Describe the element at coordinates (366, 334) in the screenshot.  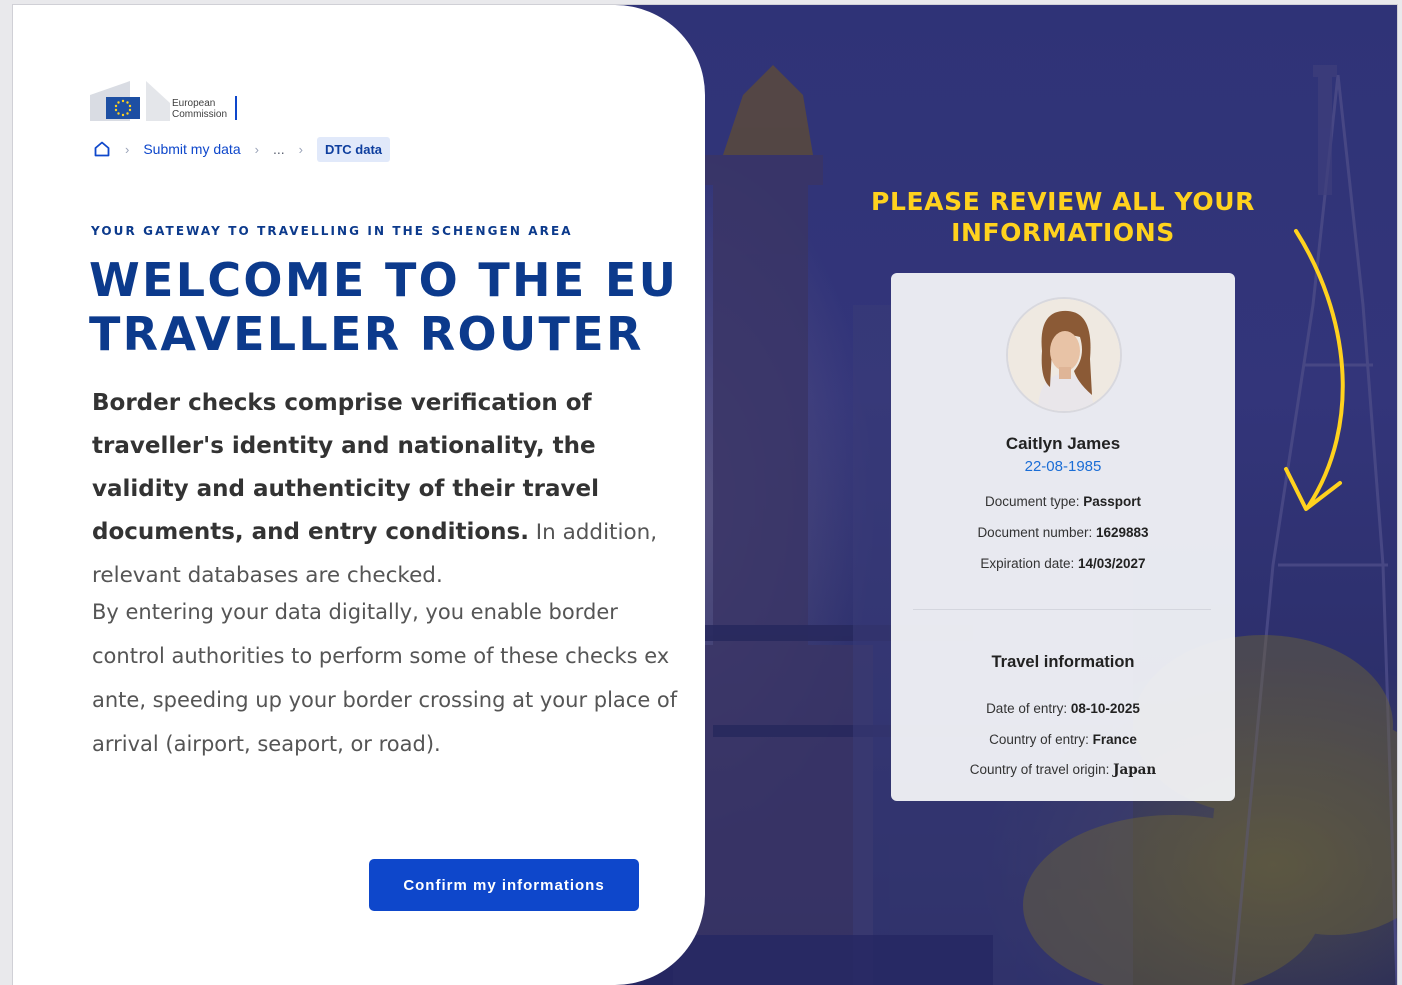
I see `page-title-line2: TRAVELLER ROUTER` at that location.